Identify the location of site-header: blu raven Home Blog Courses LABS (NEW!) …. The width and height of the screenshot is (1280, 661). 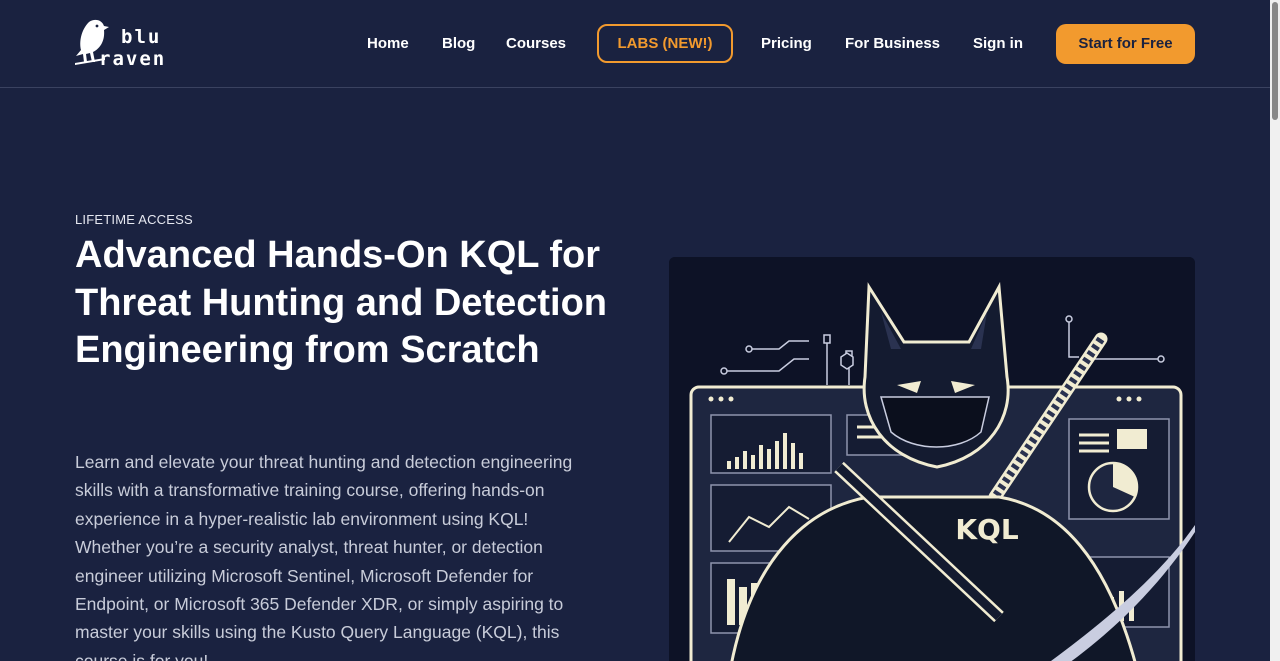
(635, 44).